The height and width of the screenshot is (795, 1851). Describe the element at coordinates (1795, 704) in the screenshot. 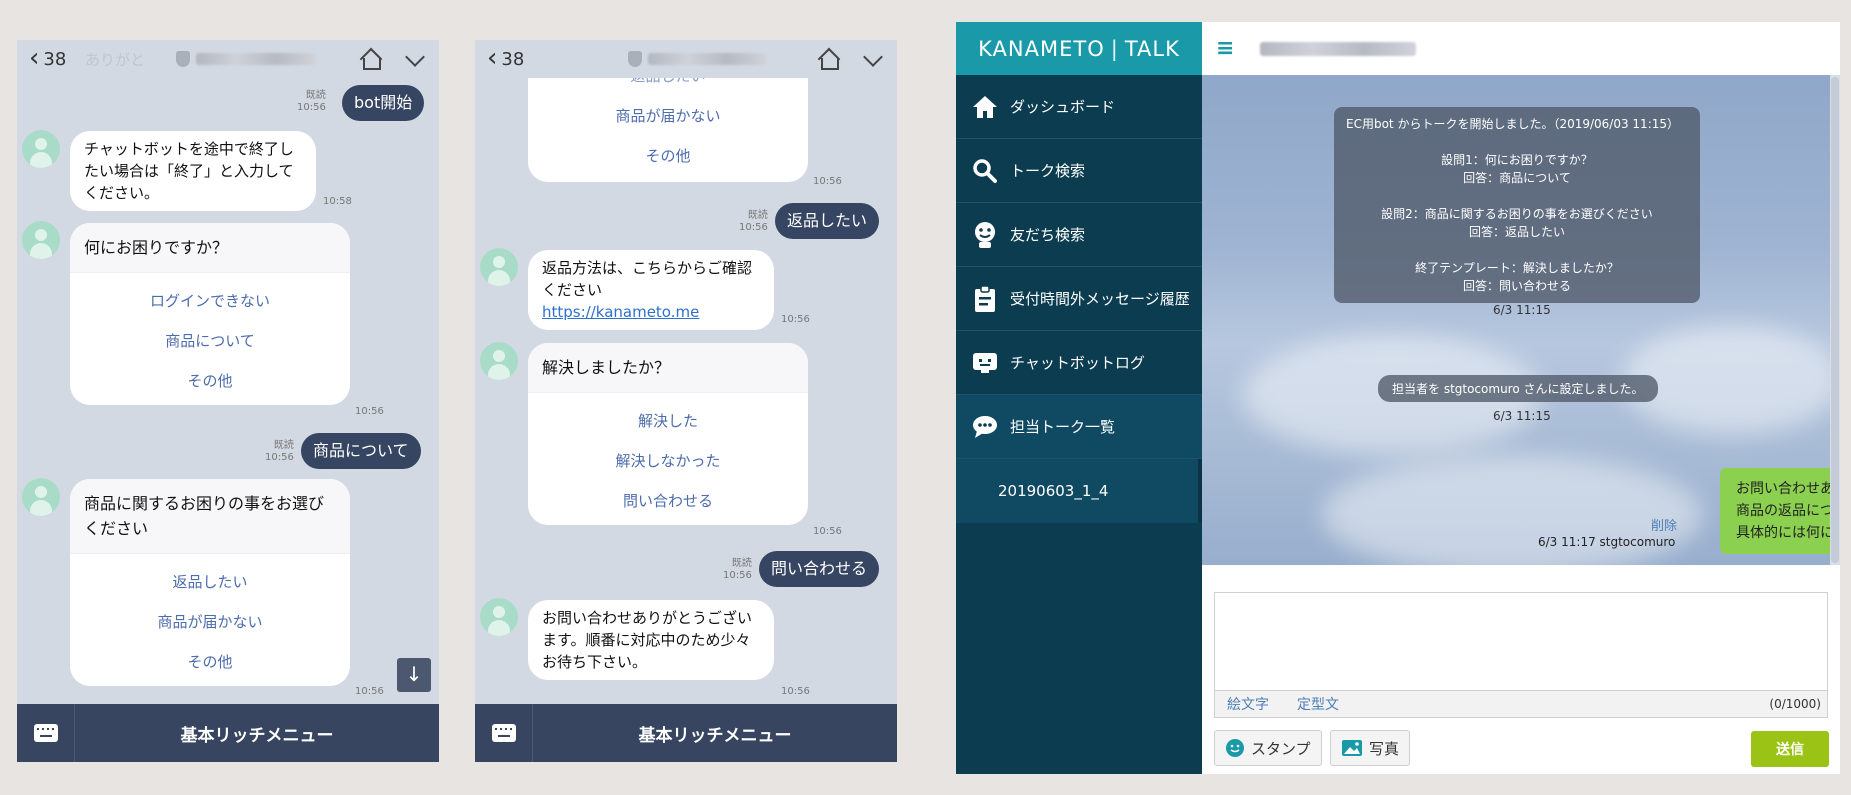

I see `char-count: (0/1000)` at that location.